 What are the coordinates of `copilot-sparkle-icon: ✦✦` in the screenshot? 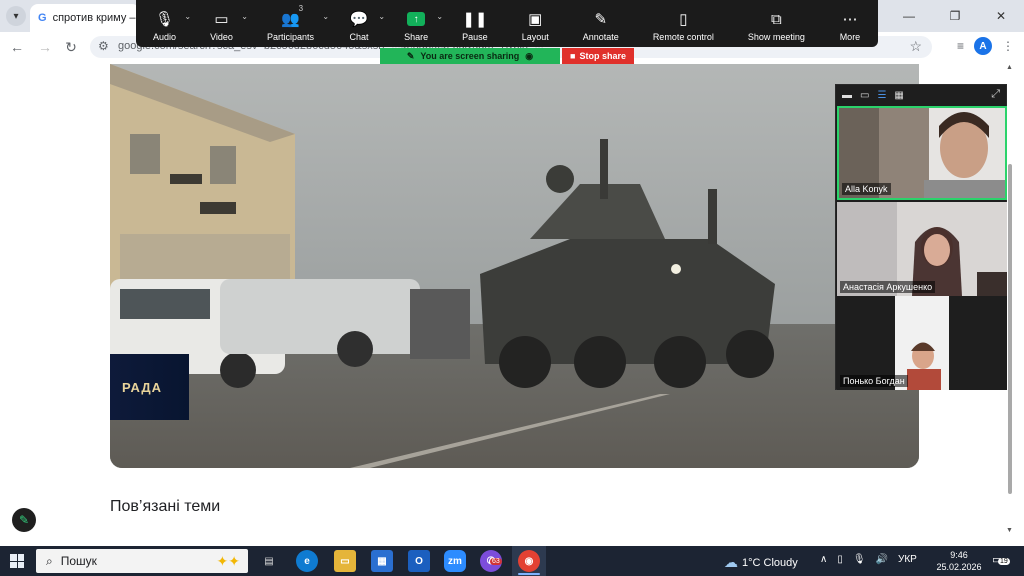 It's located at (228, 560).